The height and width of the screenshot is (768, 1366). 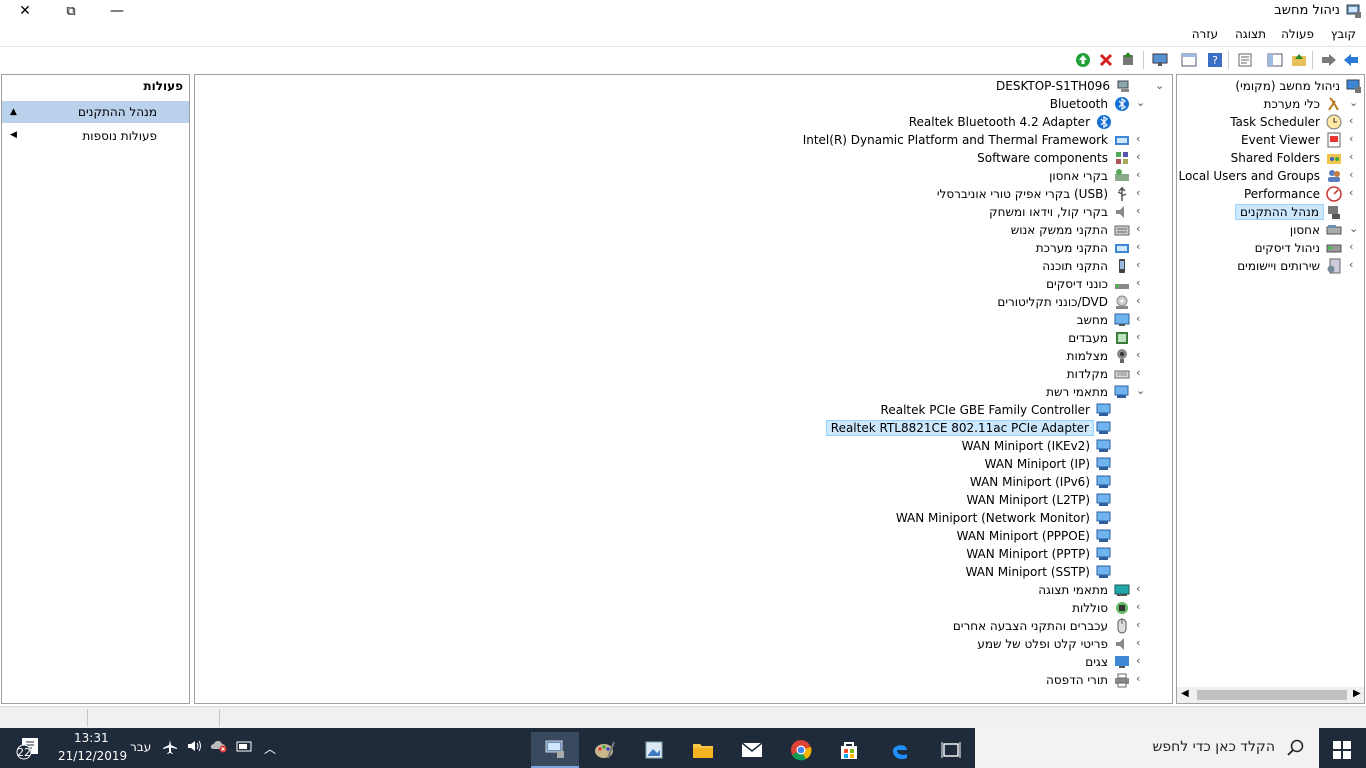 I want to click on device-tree-item: WAN Miniport (PPTP), so click(x=1037, y=554).